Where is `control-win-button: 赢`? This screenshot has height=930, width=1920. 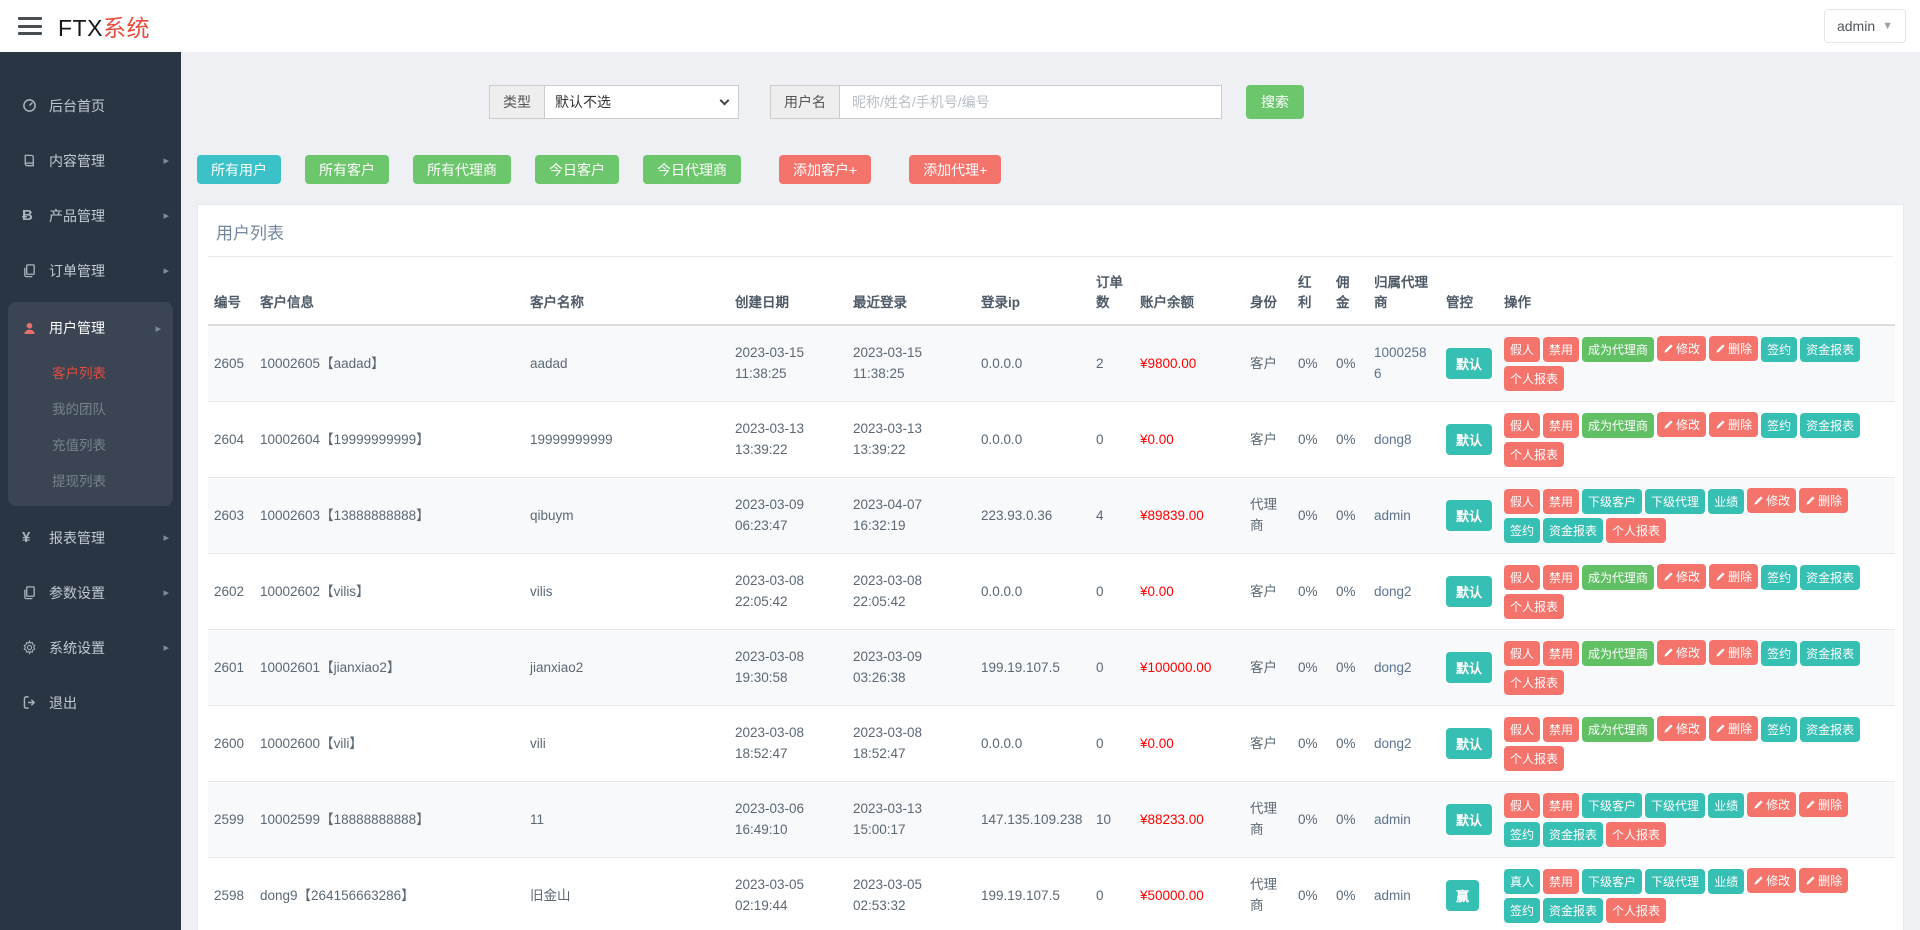 control-win-button: 赢 is located at coordinates (1463, 896).